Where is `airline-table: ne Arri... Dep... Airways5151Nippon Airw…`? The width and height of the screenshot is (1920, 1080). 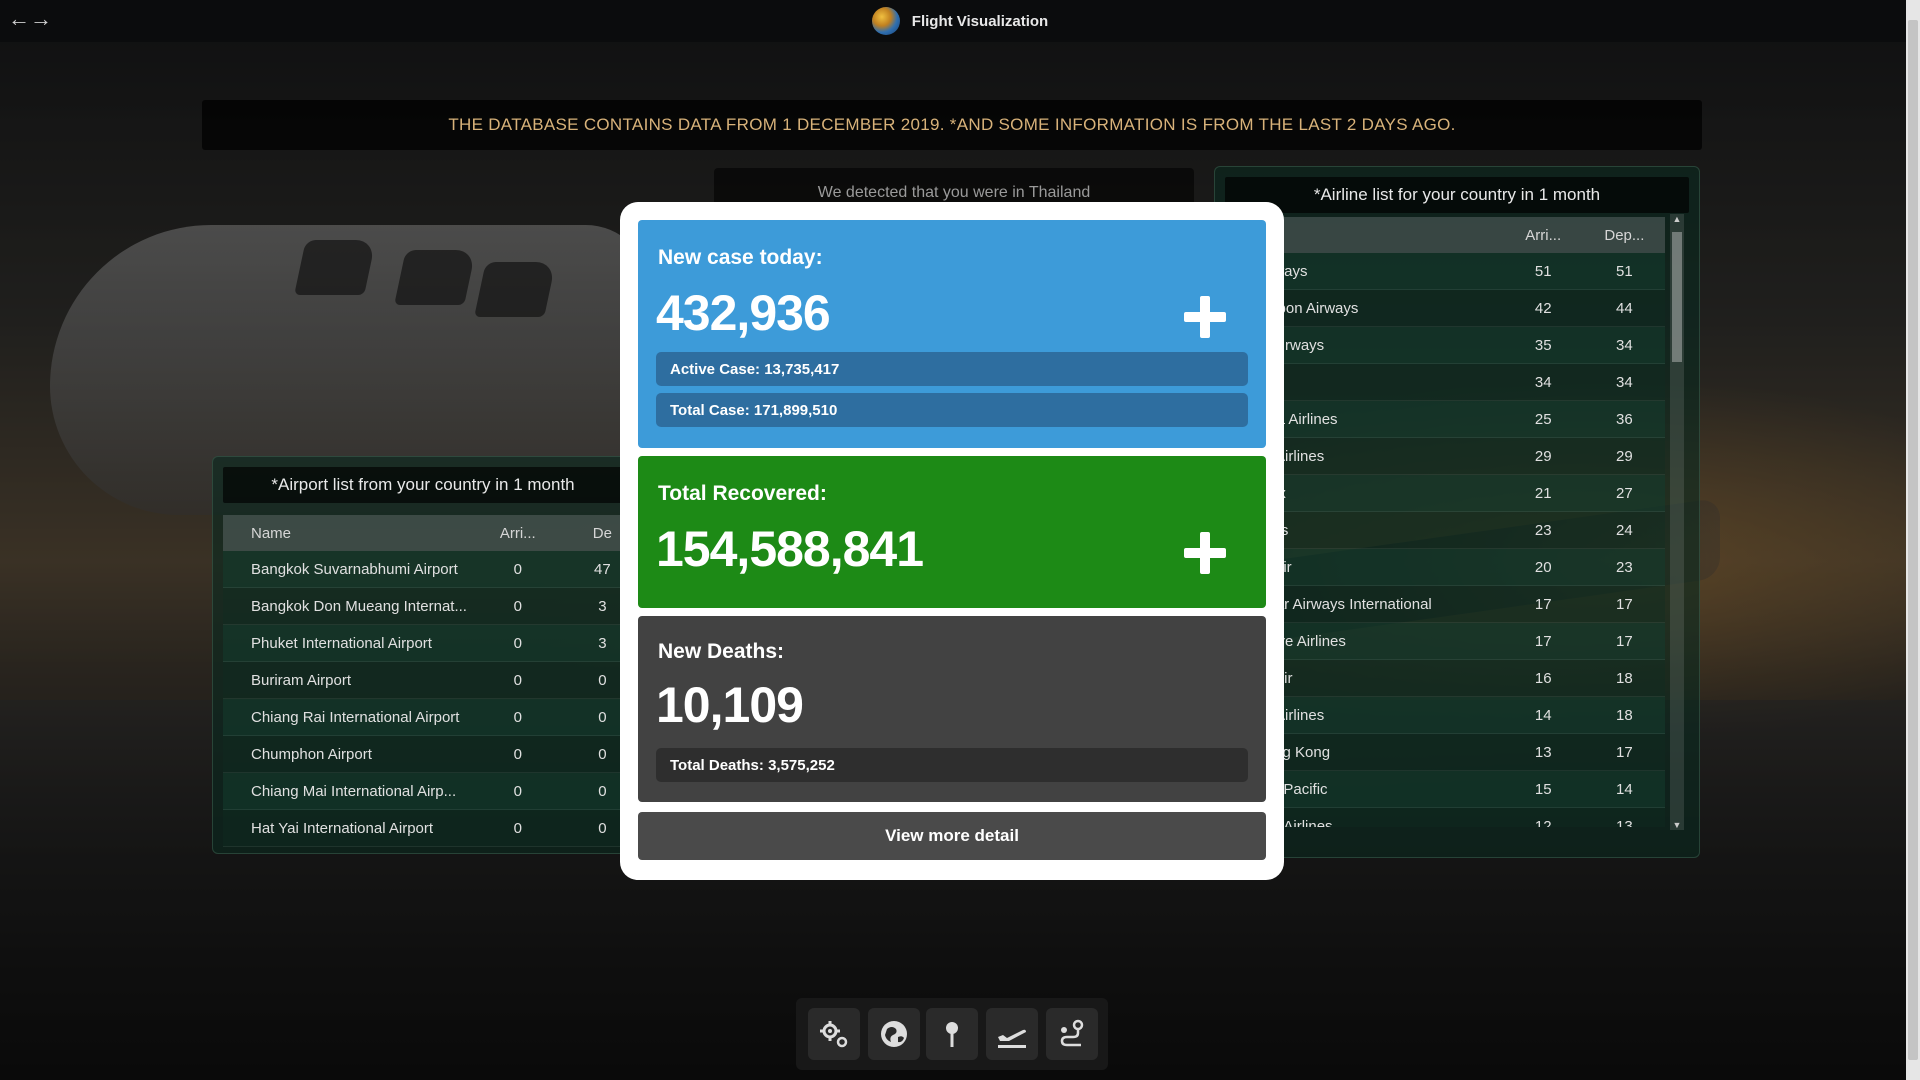
airline-table: ne Arri... Dep... Airways5151Nippon Airw… is located at coordinates (1445, 522).